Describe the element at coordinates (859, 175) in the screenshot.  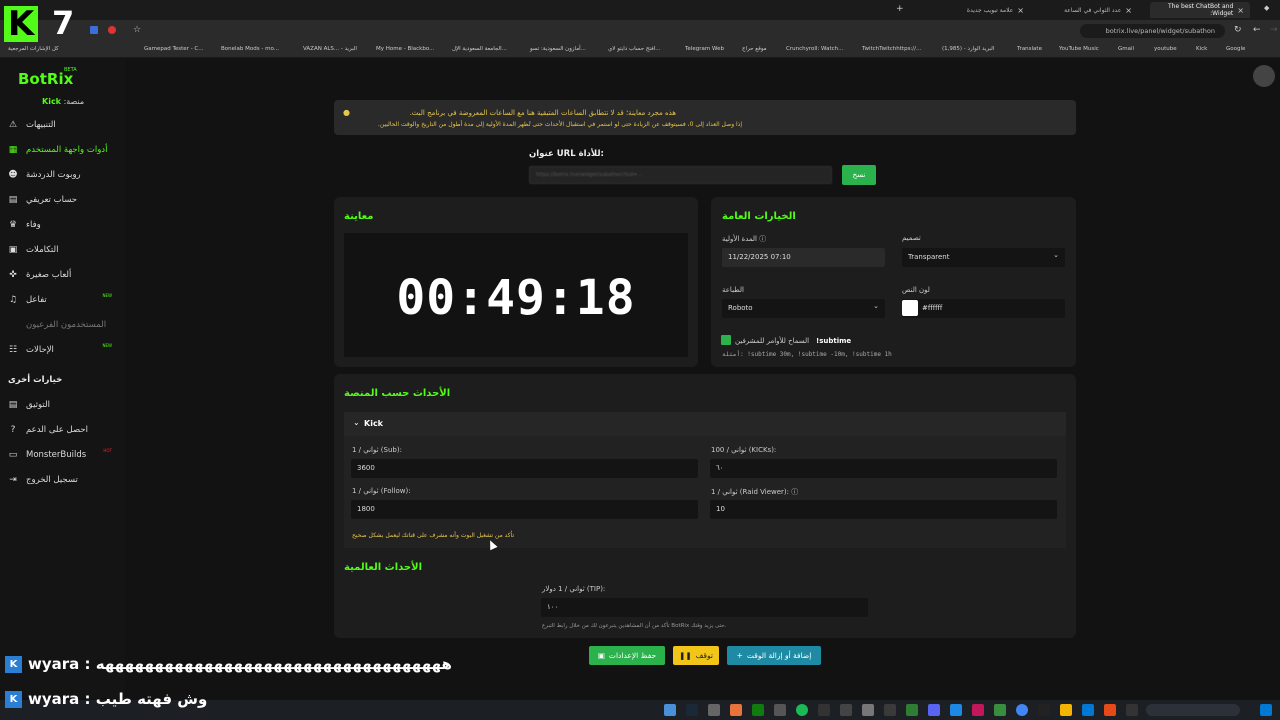
I see `copy-button: نسخ` at that location.